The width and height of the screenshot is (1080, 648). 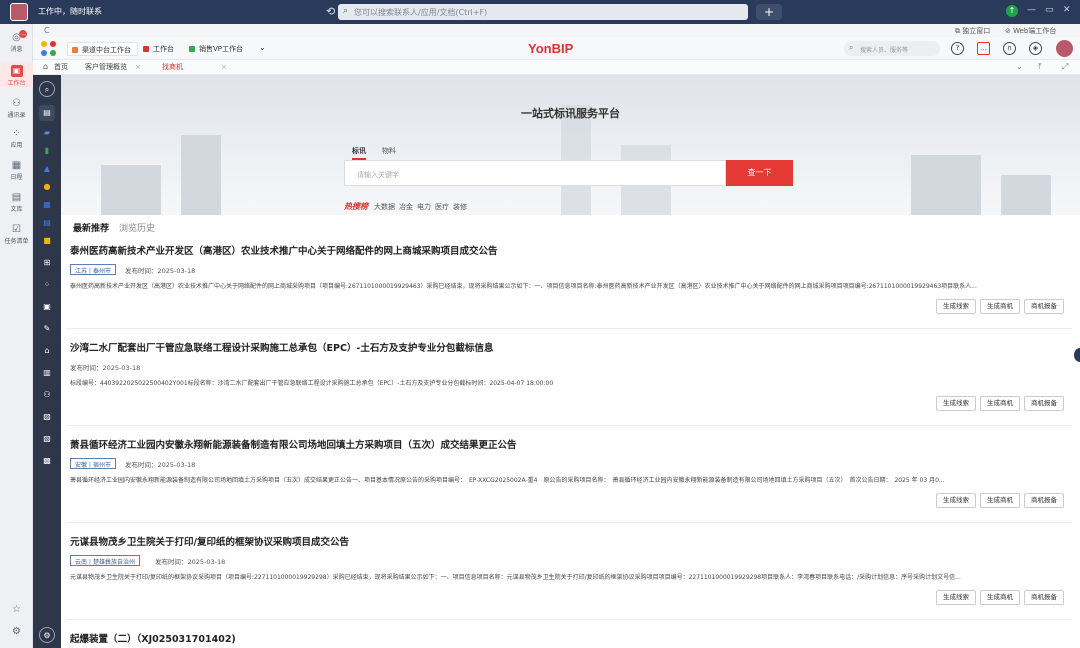 I want to click on tab-label: 渠道中台工作台, so click(x=106, y=50).